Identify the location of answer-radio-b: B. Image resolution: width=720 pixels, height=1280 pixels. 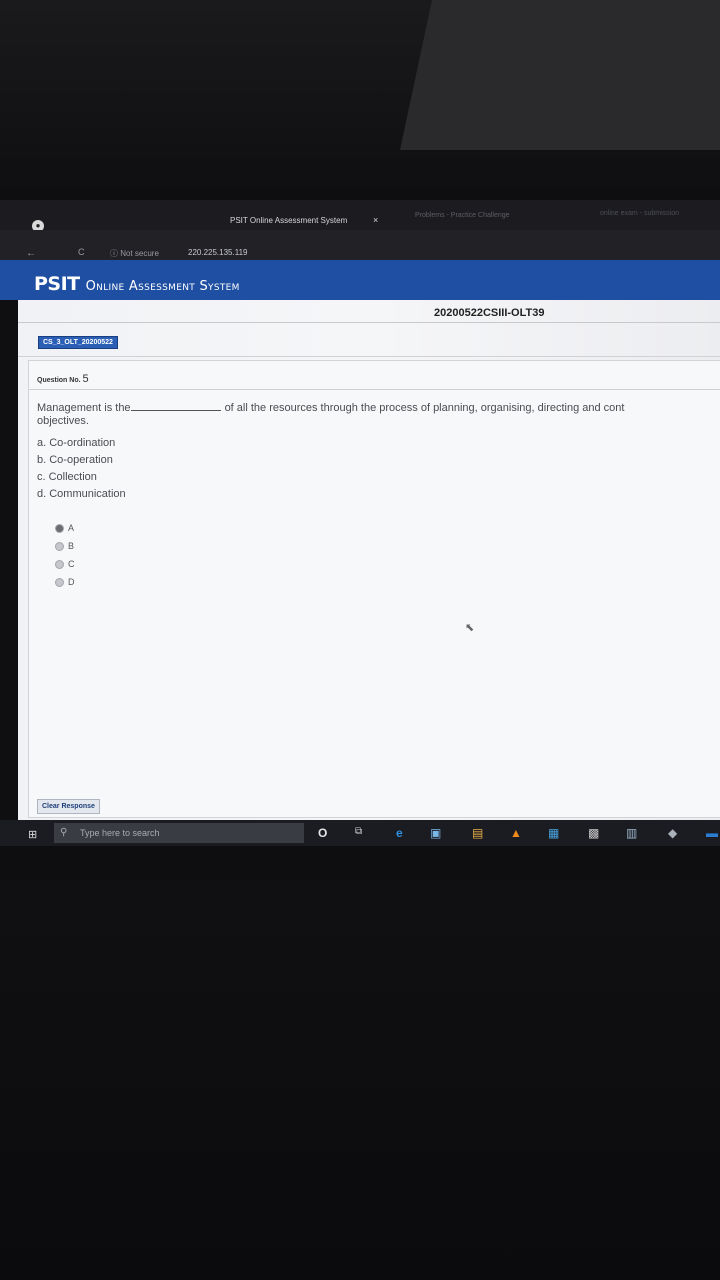
(65, 546).